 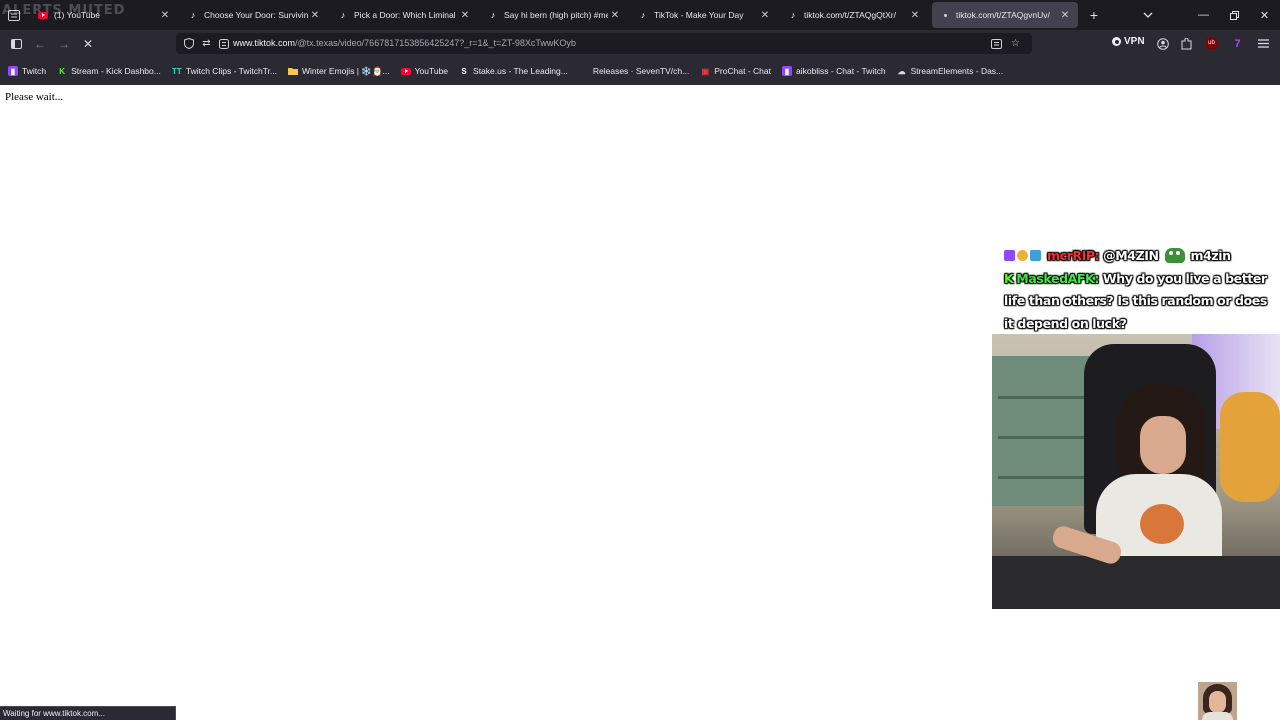 I want to click on bookmark-twitch: ▮ Twitch, so click(x=27, y=71).